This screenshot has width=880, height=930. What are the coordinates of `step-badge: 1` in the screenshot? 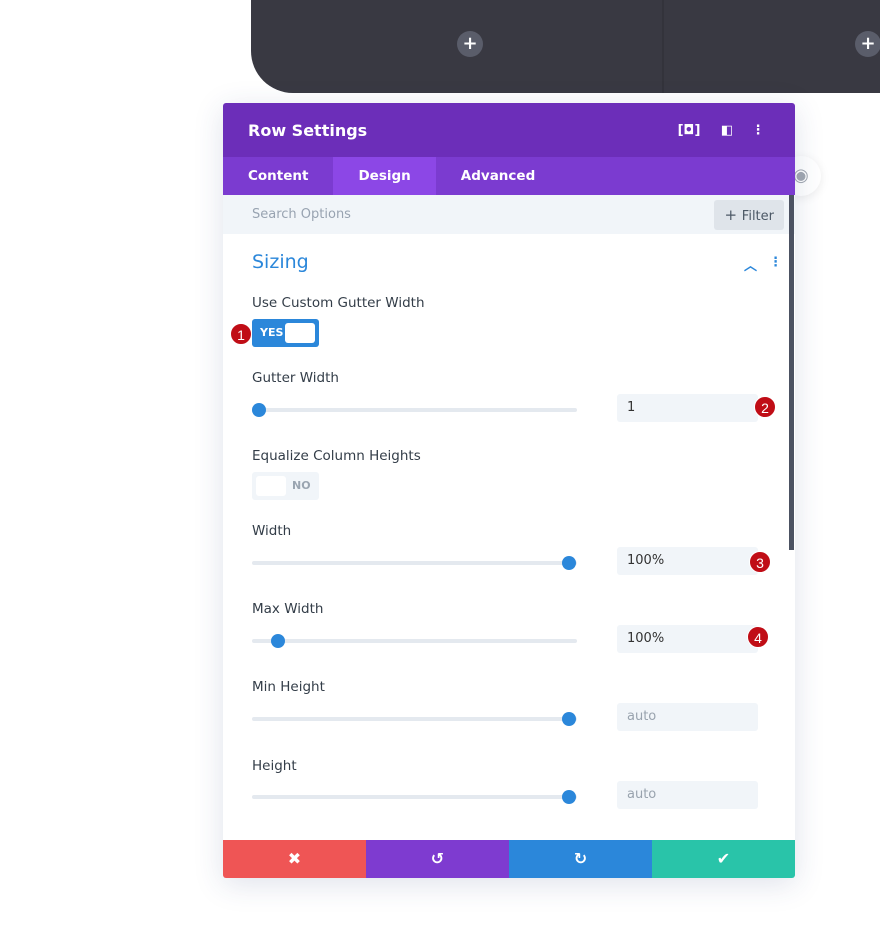 It's located at (241, 334).